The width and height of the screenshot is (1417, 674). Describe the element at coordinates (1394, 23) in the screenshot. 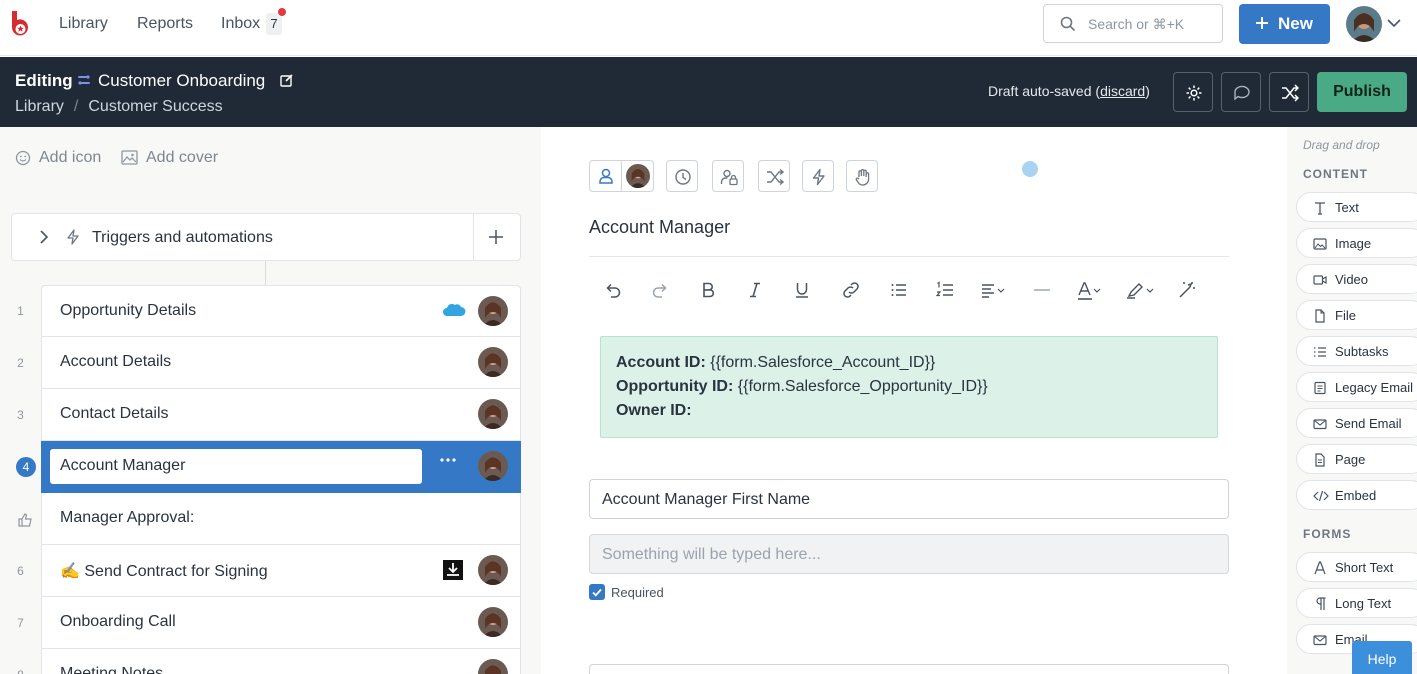

I see `chevron-down-icon` at that location.